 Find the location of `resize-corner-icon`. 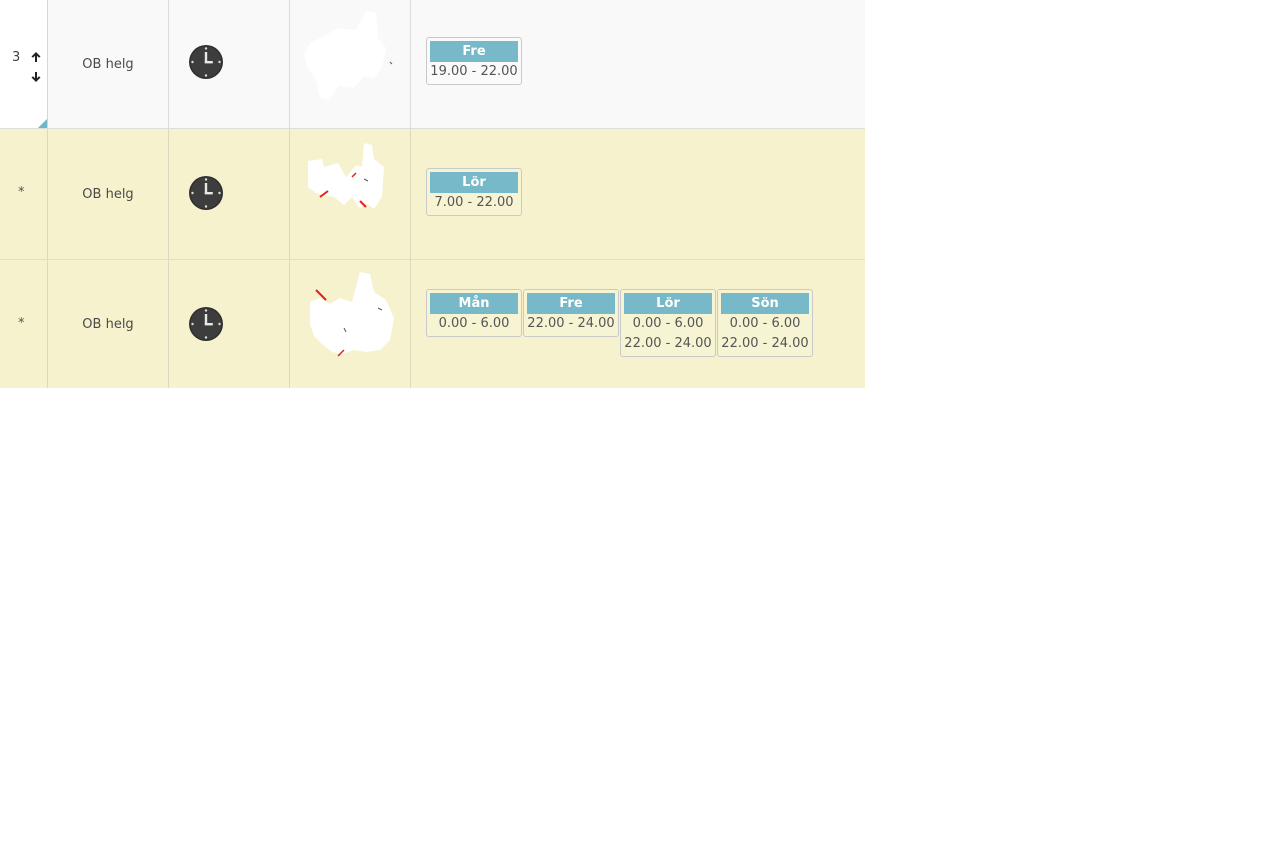

resize-corner-icon is located at coordinates (42, 123).